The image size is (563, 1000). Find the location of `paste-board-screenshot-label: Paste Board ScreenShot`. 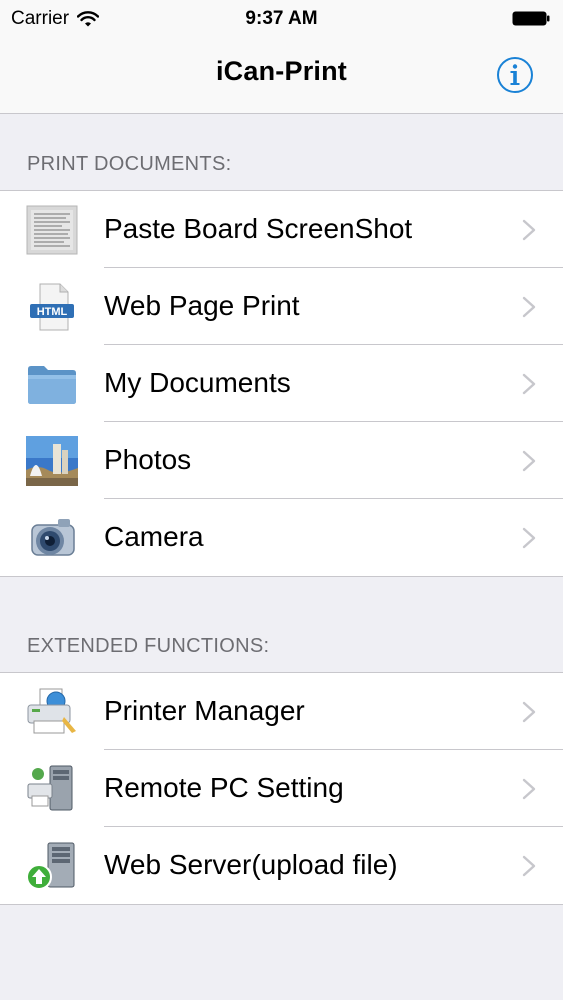

paste-board-screenshot-label: Paste Board ScreenShot is located at coordinates (258, 228).